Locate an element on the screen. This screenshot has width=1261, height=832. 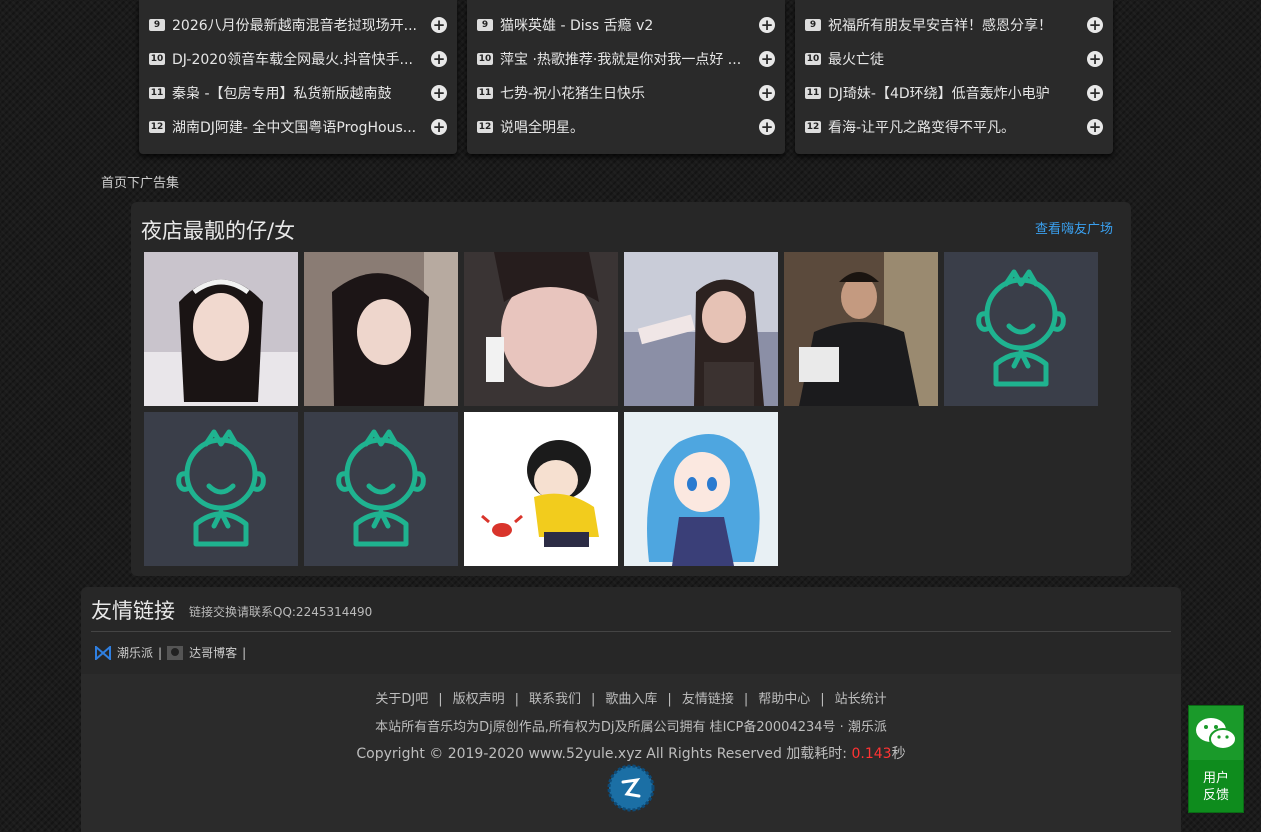
song-item: 12 看海-让平凡之路变得不平凡。 + is located at coordinates (954, 127).